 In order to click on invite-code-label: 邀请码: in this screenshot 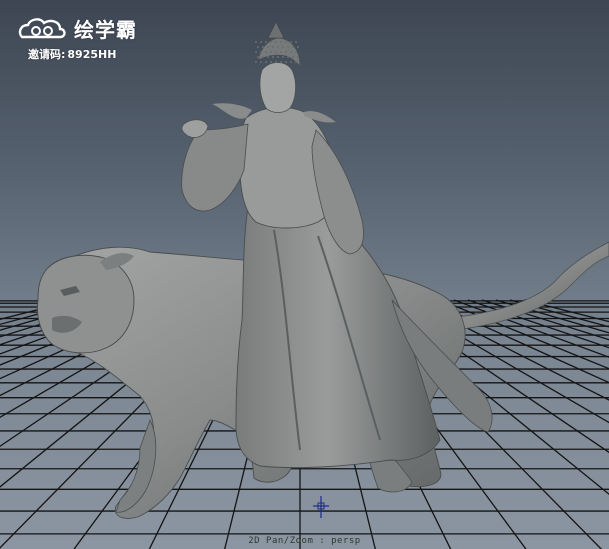, I will do `click(47, 54)`.